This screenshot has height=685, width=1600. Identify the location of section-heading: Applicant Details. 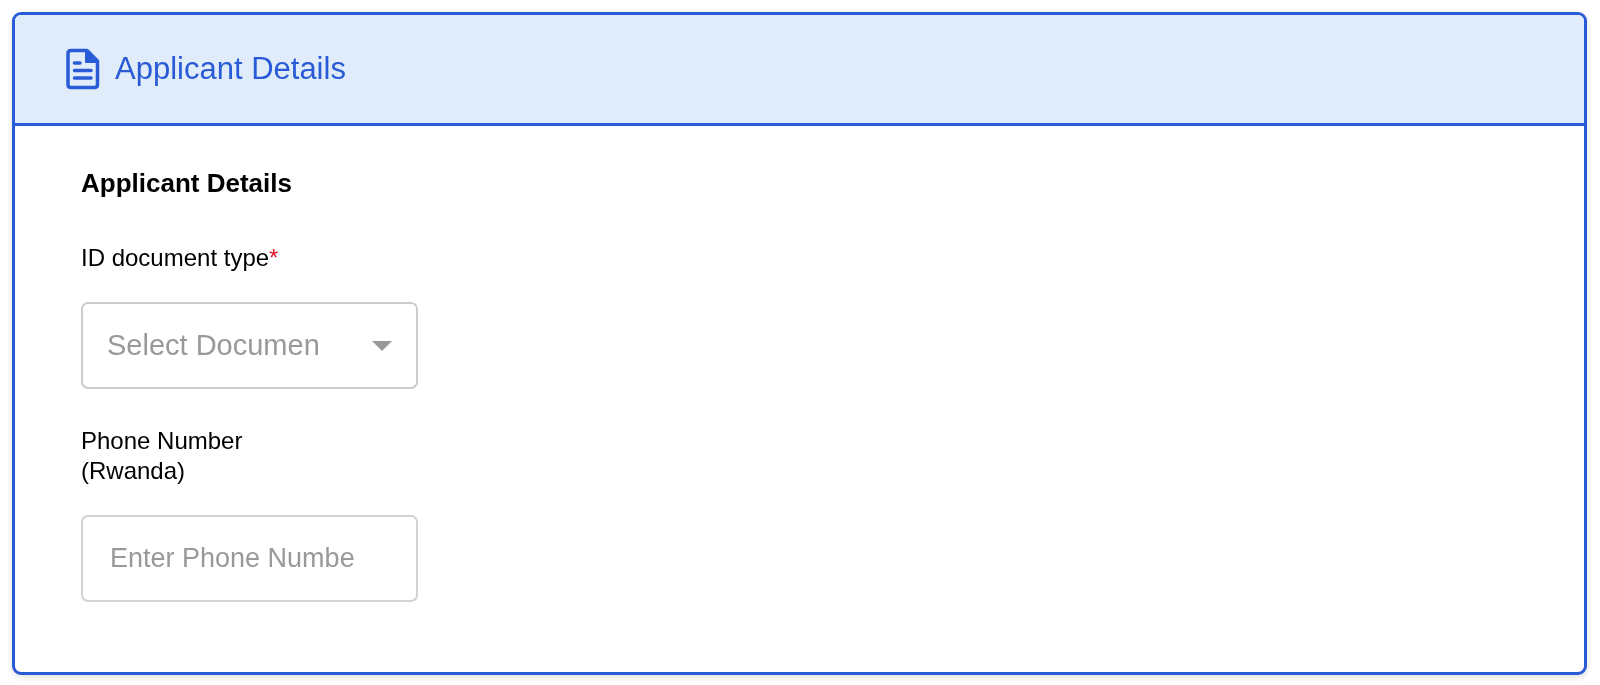
(186, 183).